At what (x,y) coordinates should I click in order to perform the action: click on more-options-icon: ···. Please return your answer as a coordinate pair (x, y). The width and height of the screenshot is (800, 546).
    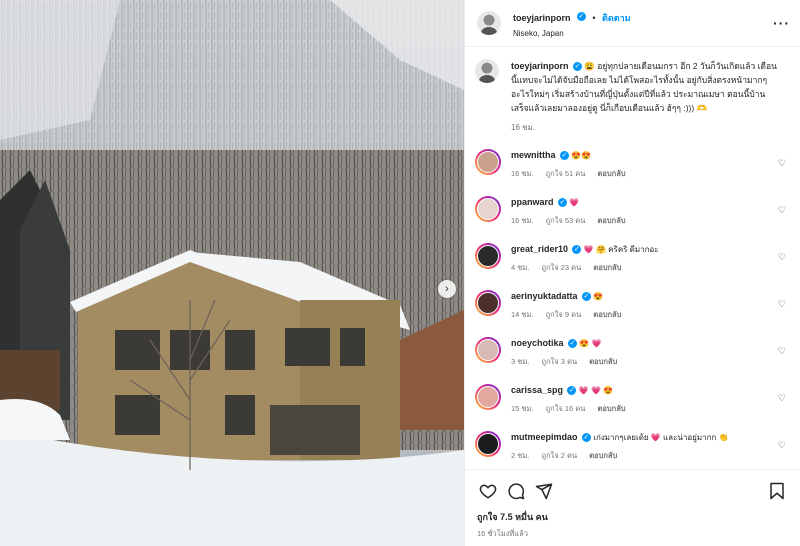
    Looking at the image, I should click on (781, 23).